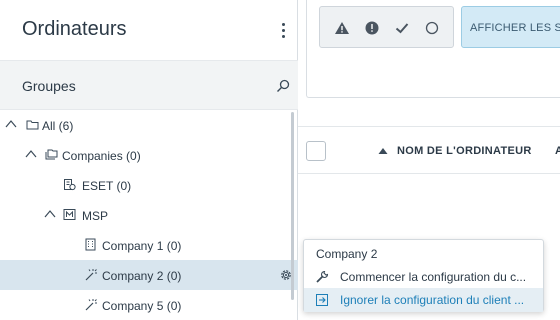 This screenshot has width=560, height=320. I want to click on scrollbar-thumb, so click(292, 206).